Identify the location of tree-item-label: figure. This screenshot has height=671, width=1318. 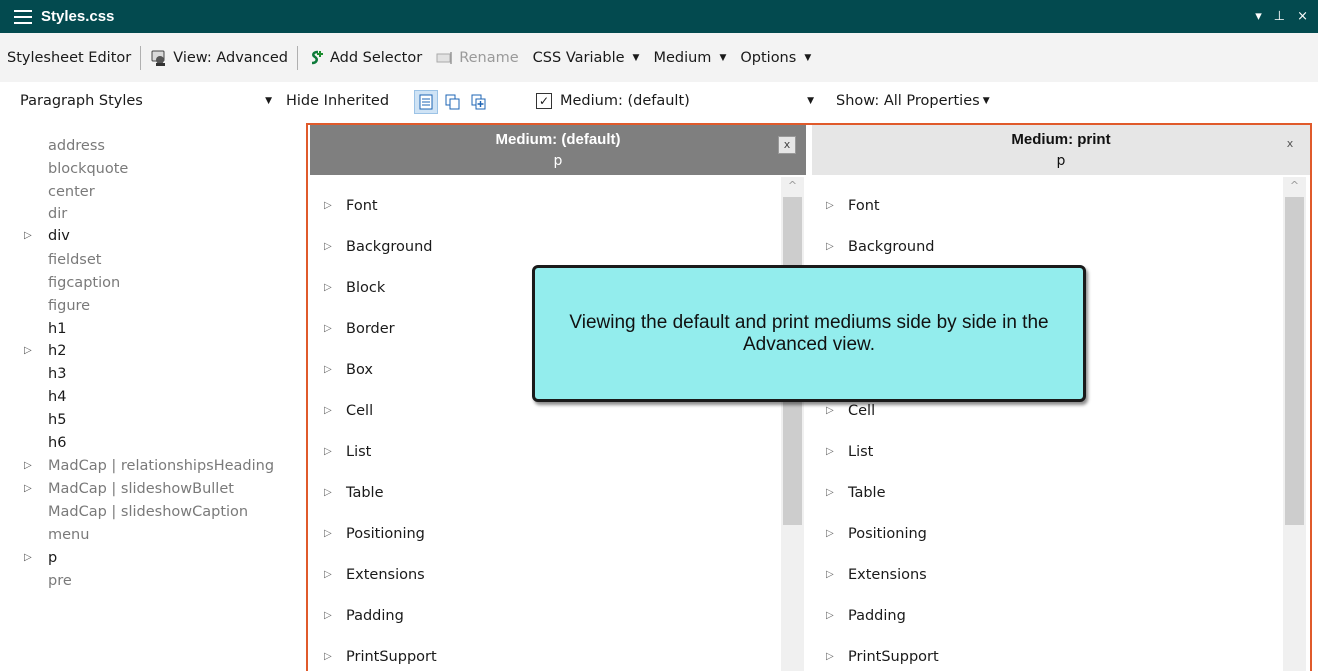
(69, 306).